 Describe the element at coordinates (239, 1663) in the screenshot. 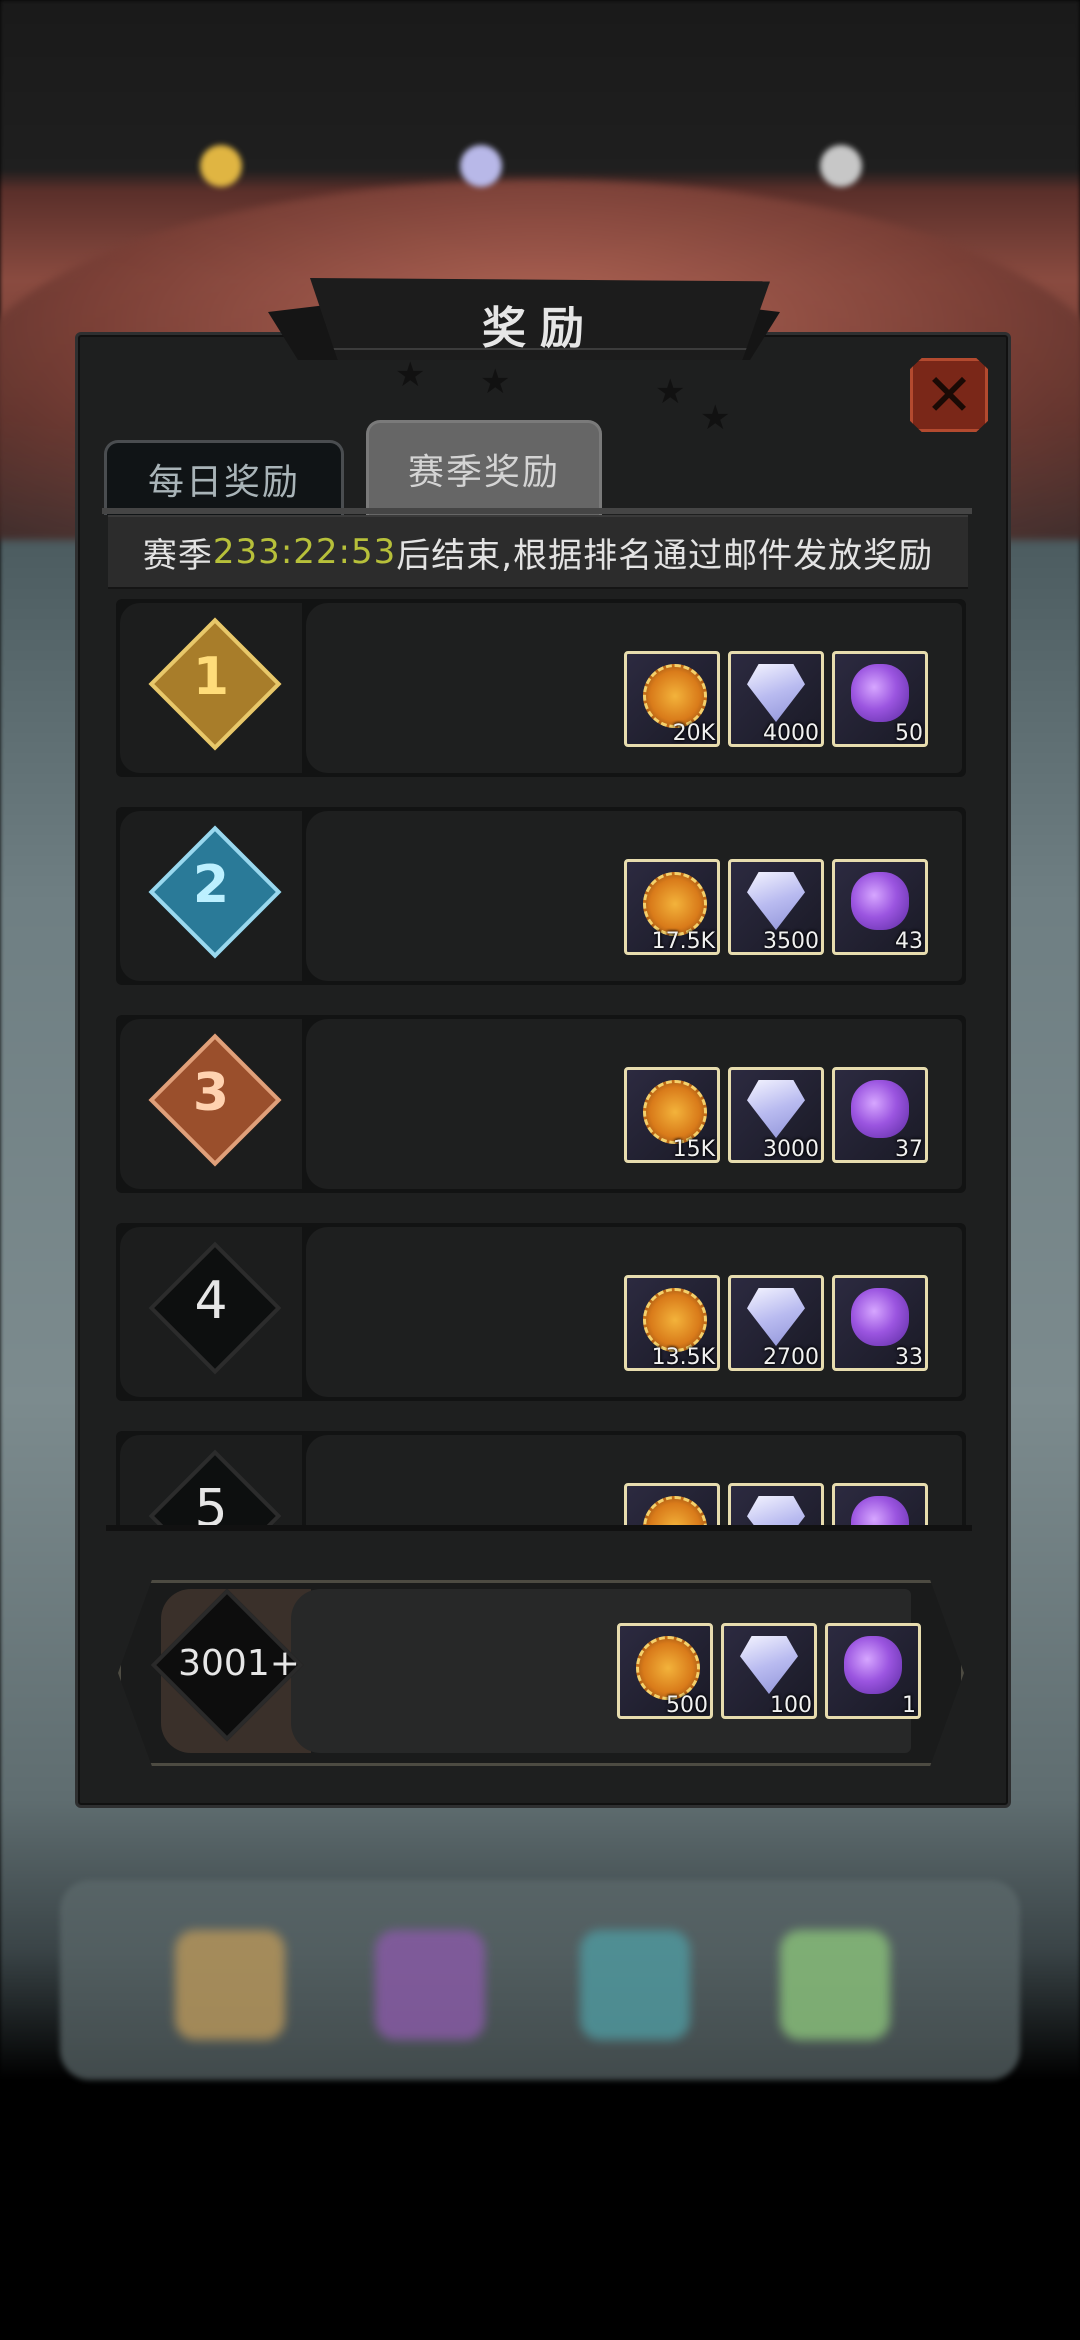

I see `my-rank-number: 3001+` at that location.